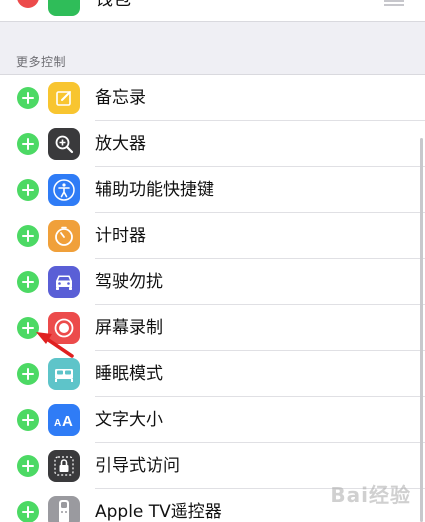  Describe the element at coordinates (120, 236) in the screenshot. I see `row-label: 计时器` at that location.